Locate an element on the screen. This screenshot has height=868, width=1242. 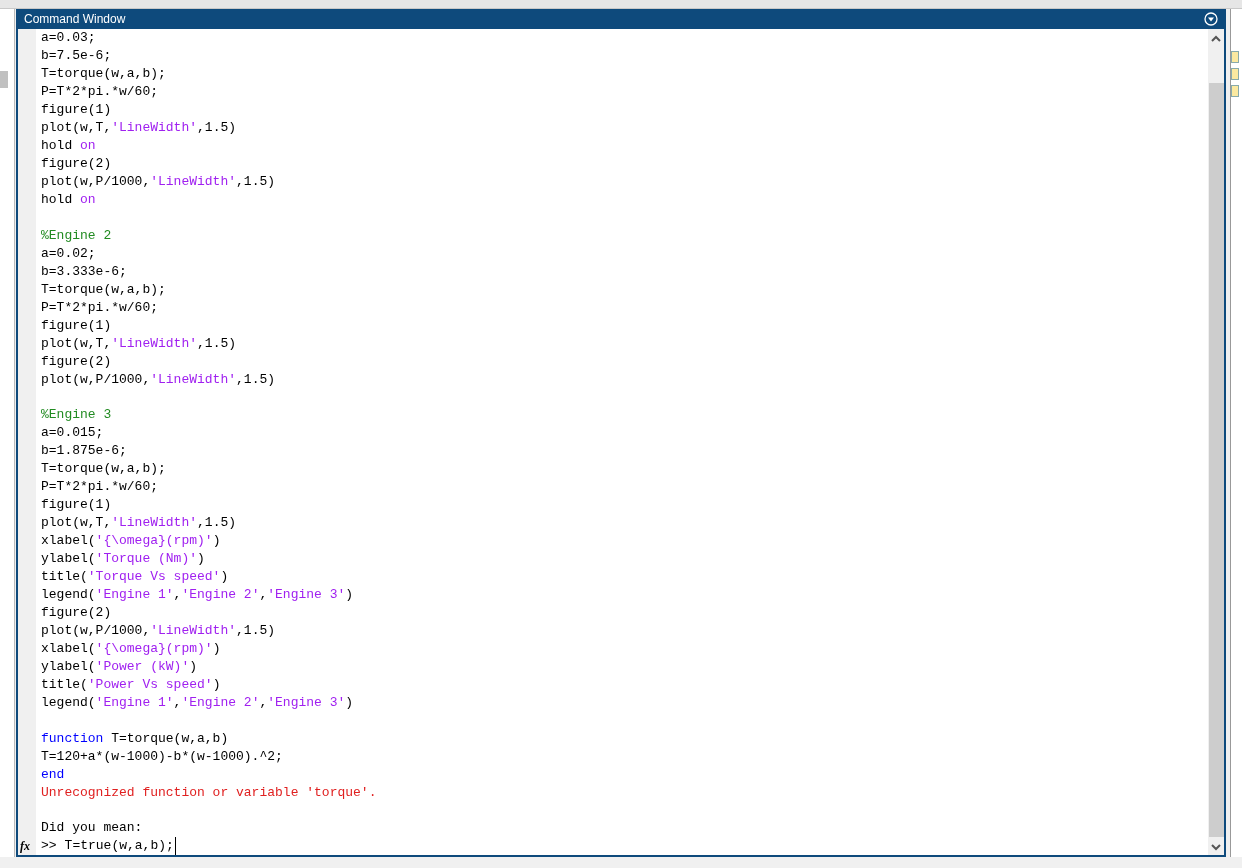
code-line: Did you mean: is located at coordinates (92, 828).